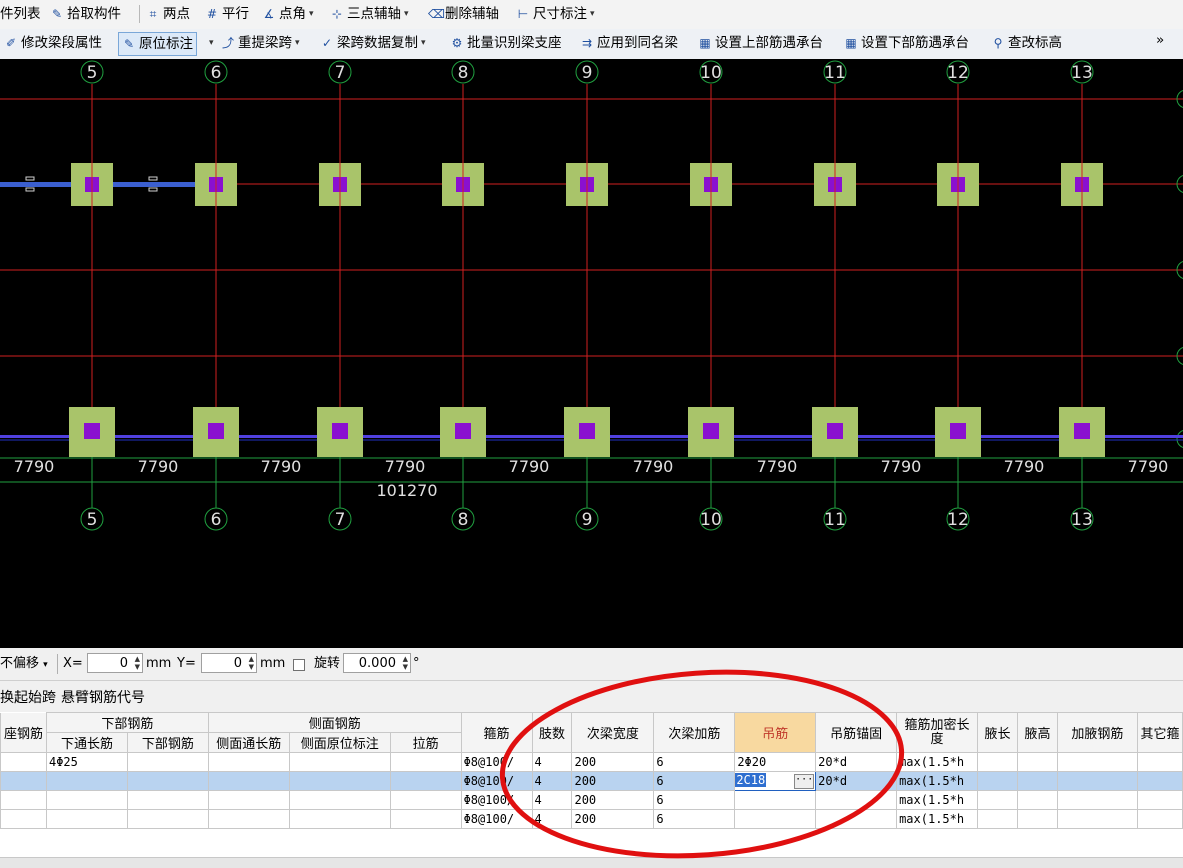 This screenshot has height=868, width=1183. What do you see at coordinates (555, 14) in the screenshot?
I see `dimension-button: ⊢ 尺寸标注 ▾` at bounding box center [555, 14].